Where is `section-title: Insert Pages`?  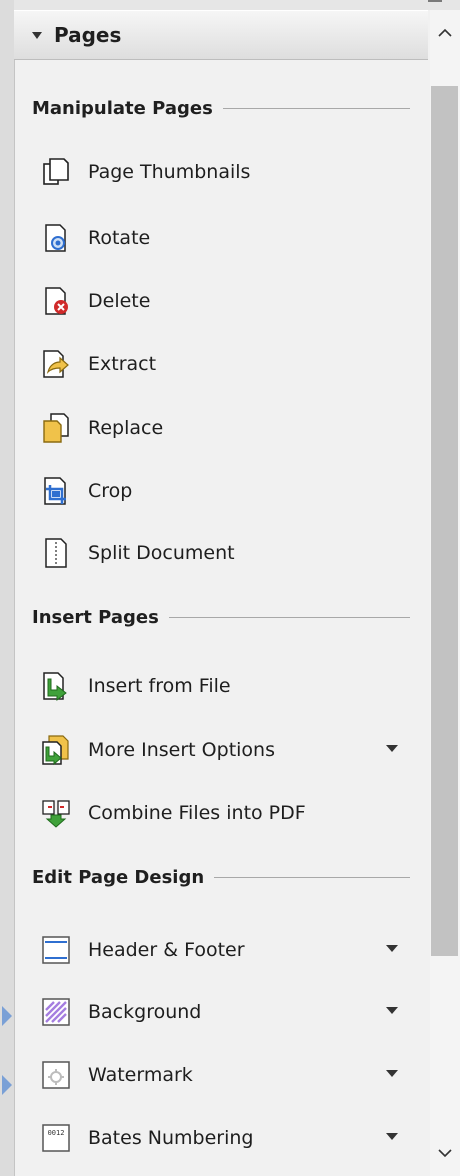
section-title: Insert Pages is located at coordinates (95, 617).